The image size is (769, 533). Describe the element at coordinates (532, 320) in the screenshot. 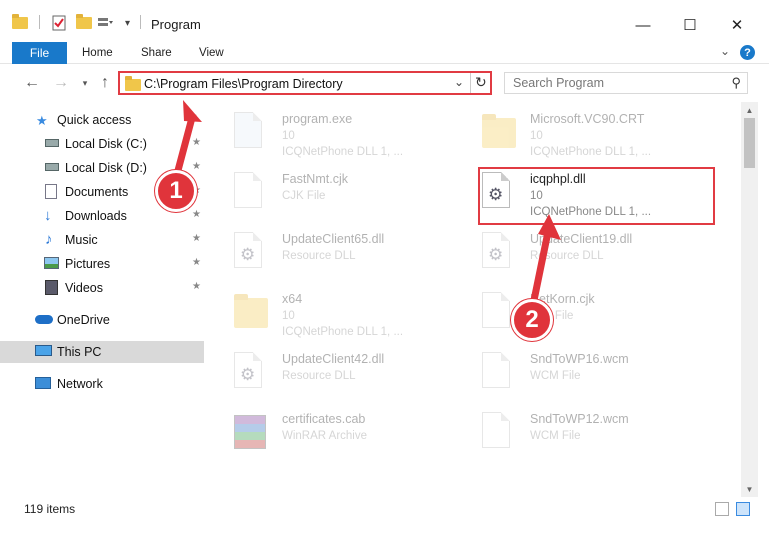

I see `step-2-badge: 2` at that location.